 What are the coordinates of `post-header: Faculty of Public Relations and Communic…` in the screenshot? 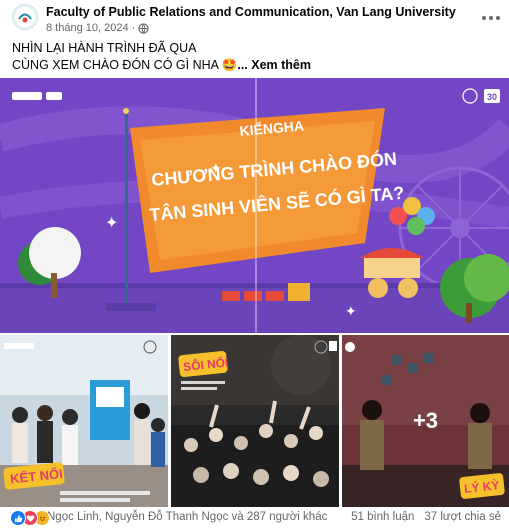 It's located at (254, 20).